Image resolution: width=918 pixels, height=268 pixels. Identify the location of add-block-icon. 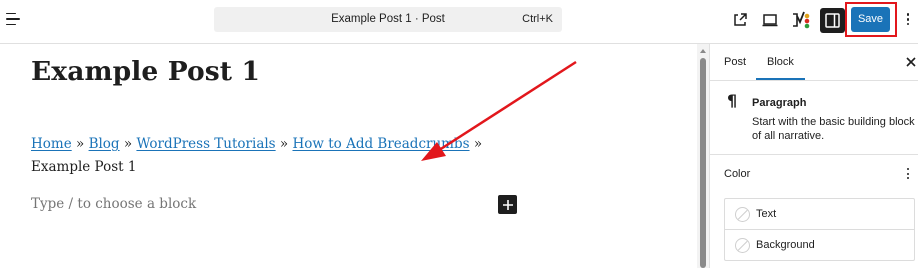
(507, 204).